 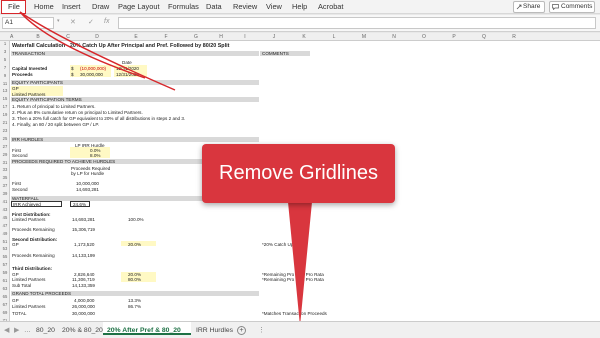 What do you see at coordinates (45, 330) in the screenshot?
I see `sheet-tab-80-20: 80_20` at bounding box center [45, 330].